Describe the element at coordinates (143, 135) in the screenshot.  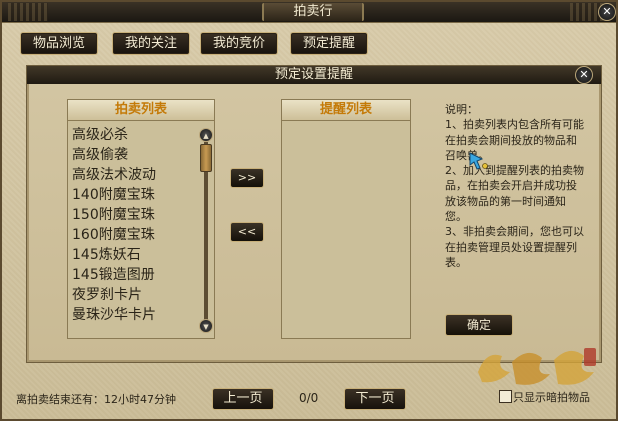
I see `auction-list-item: 高级必杀` at that location.